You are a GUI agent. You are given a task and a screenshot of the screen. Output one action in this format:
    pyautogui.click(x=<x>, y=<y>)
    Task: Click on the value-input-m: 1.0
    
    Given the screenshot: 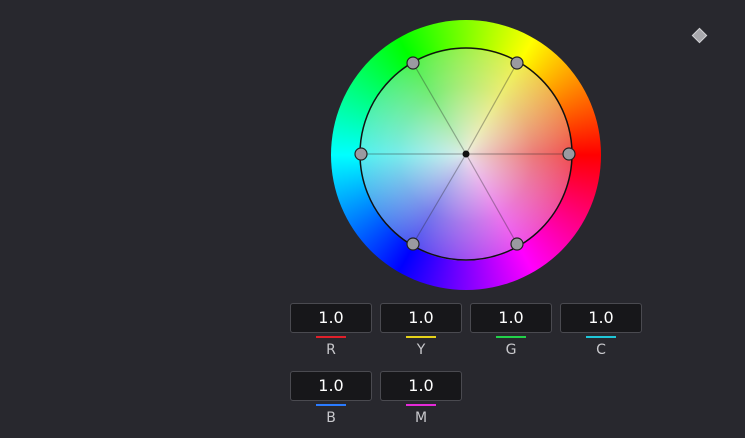 What is the action you would take?
    pyautogui.click(x=421, y=386)
    